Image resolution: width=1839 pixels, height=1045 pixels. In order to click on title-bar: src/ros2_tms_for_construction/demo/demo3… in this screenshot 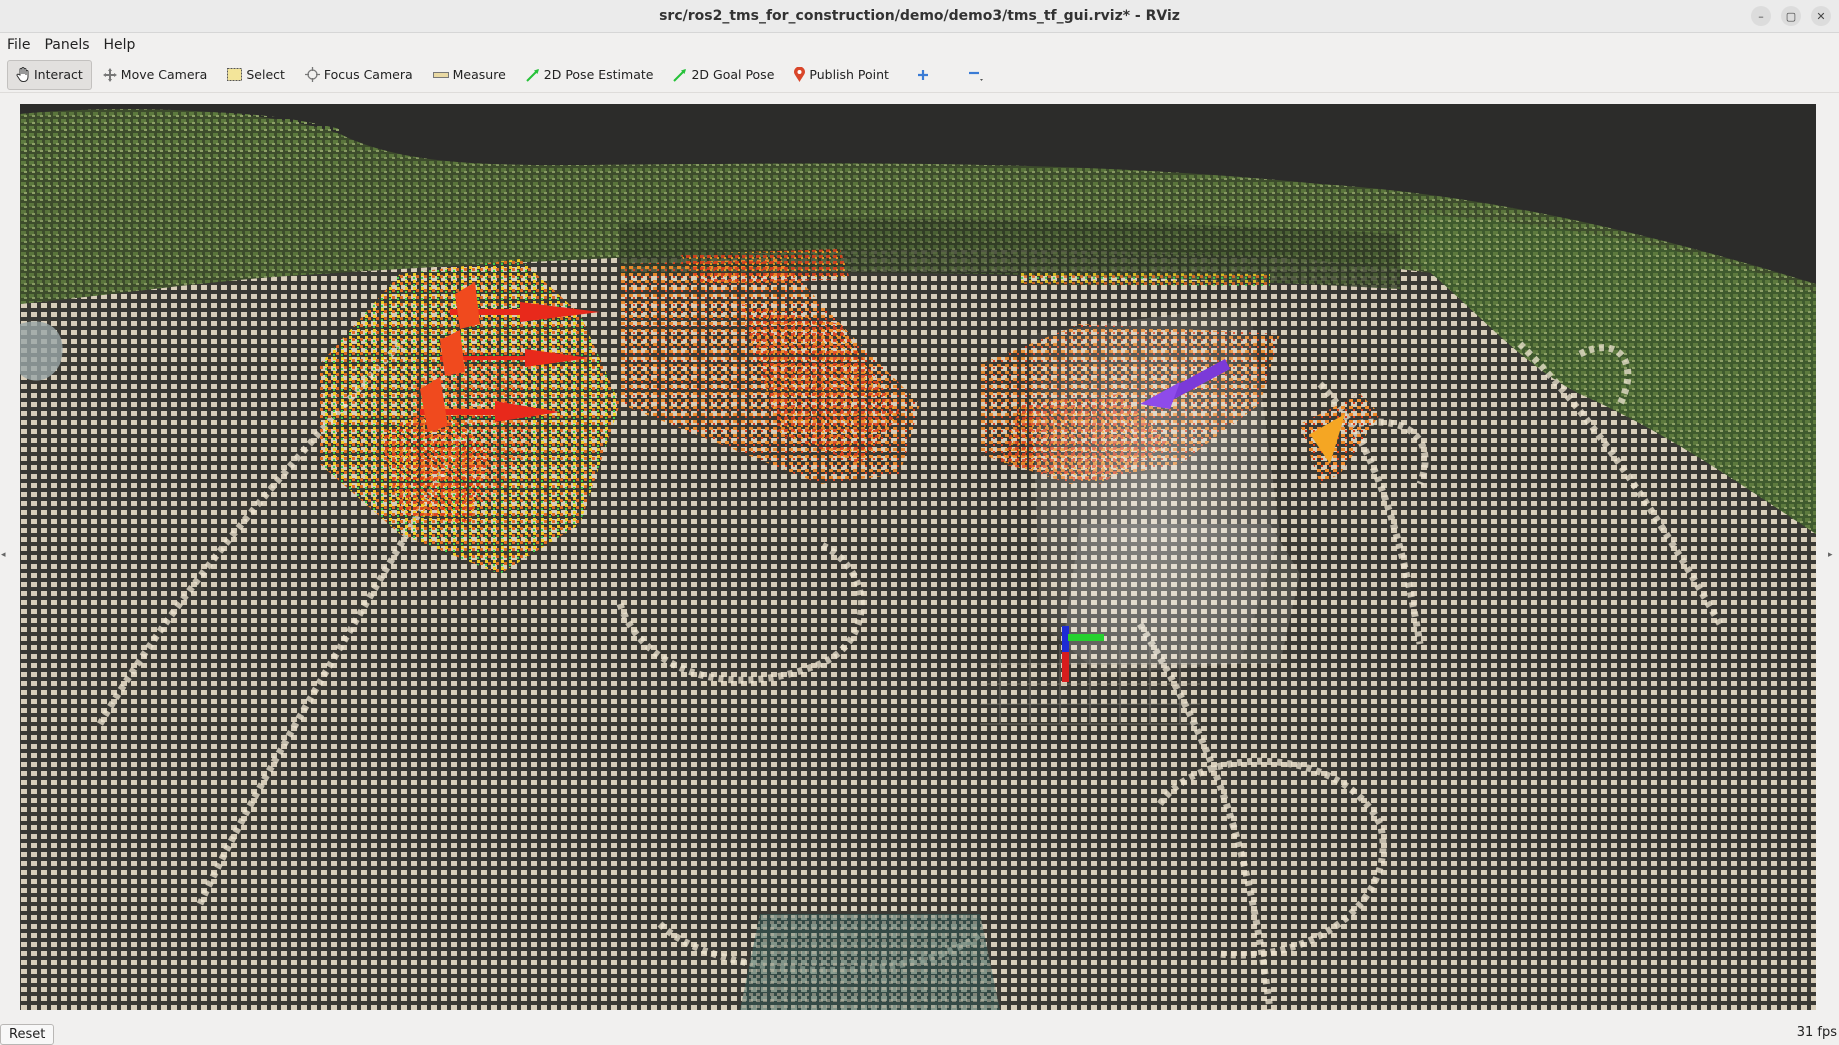, I will do `click(919, 16)`.